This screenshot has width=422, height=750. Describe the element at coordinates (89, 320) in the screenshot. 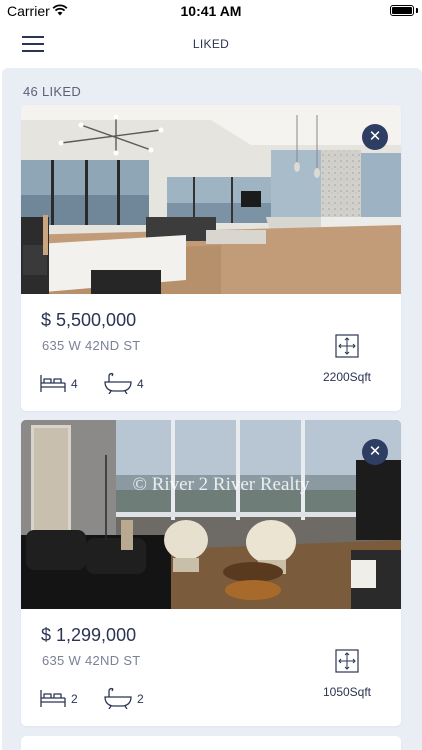

I see `listing-price: $ 5,500,000` at that location.